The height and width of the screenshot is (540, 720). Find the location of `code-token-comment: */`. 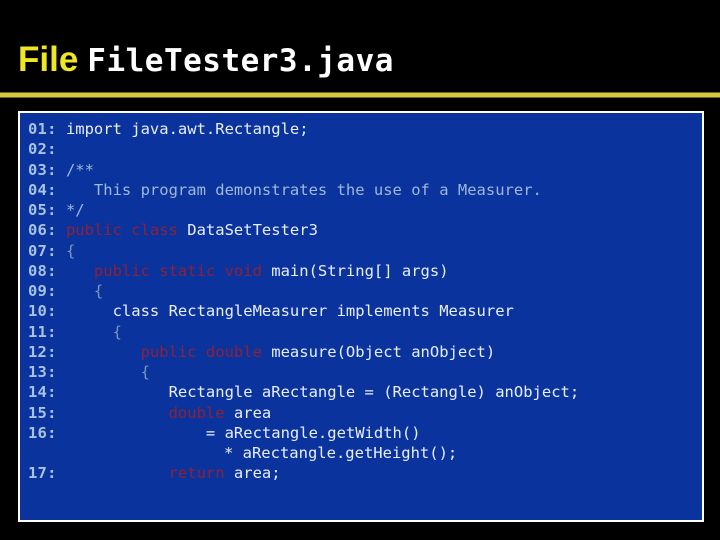

code-token-comment: */ is located at coordinates (70, 210).